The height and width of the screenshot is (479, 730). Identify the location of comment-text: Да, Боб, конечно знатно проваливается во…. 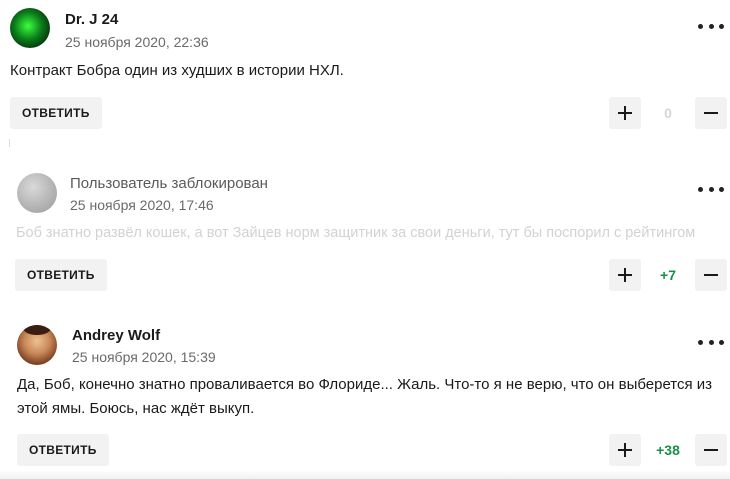
(365, 396).